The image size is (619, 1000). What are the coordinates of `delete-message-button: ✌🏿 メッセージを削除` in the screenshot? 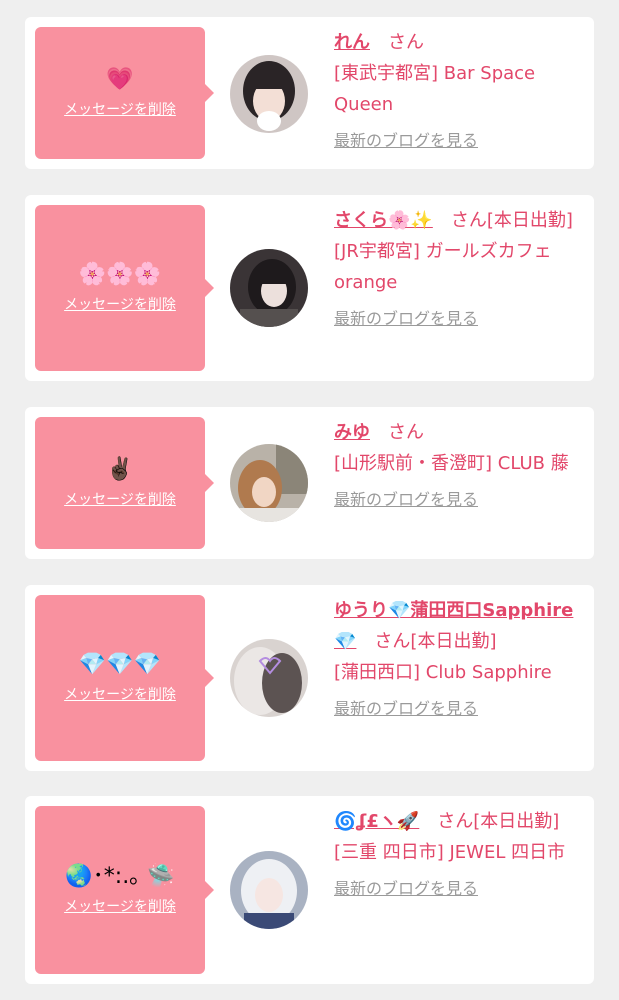 It's located at (124, 483).